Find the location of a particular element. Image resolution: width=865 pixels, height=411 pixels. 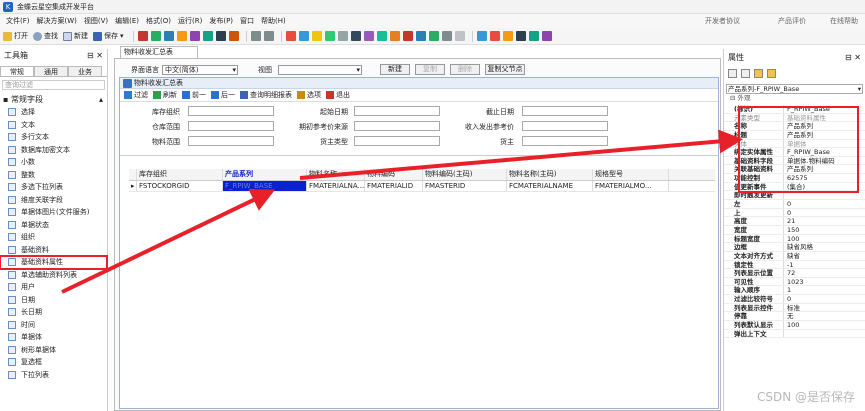

property-row: 锁定性 -1 is located at coordinates (794, 265).